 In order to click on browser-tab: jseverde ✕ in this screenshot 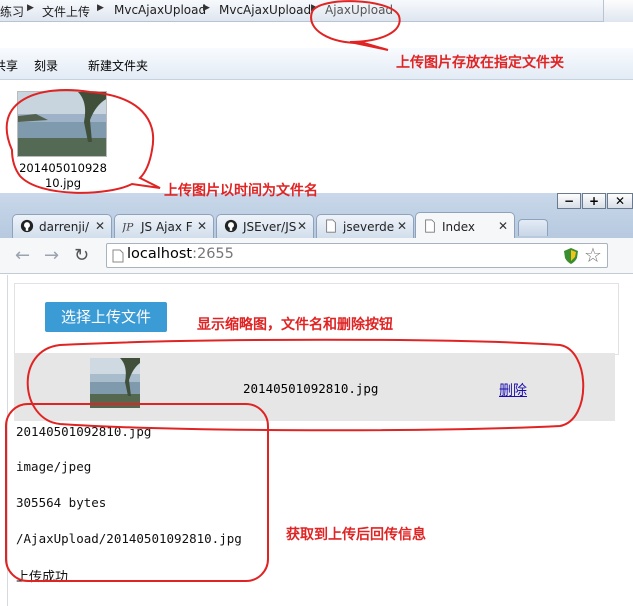, I will do `click(365, 226)`.